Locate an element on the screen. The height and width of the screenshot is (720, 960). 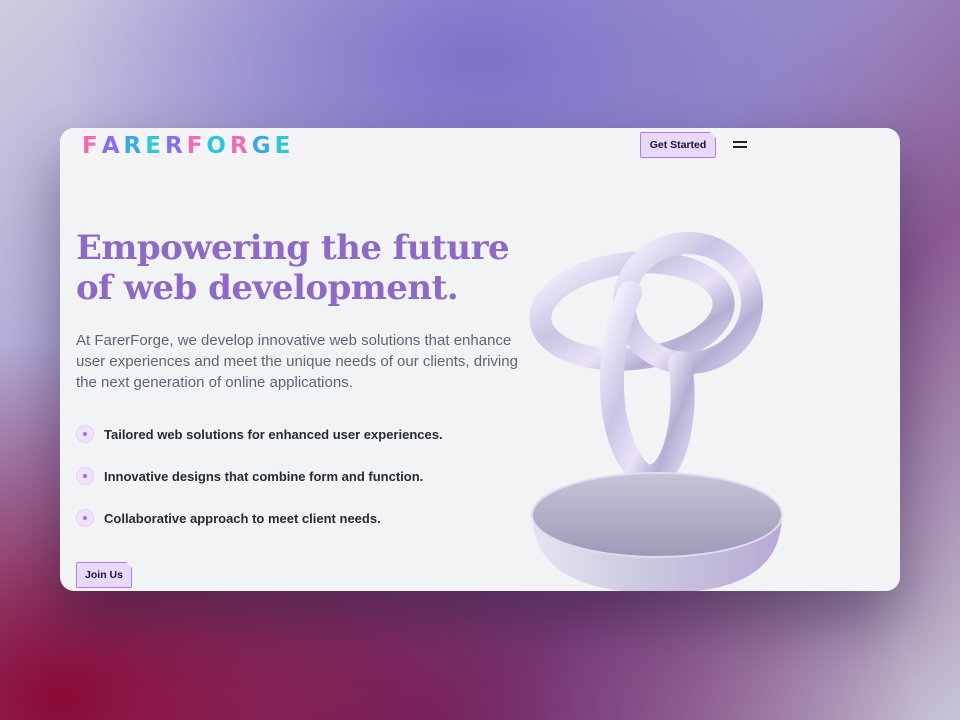
hamburger-icon is located at coordinates (740, 144).